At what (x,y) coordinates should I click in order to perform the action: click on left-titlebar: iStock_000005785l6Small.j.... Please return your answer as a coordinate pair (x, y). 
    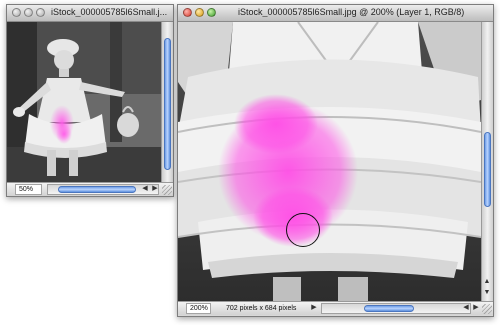
    Looking at the image, I should click on (90, 13).